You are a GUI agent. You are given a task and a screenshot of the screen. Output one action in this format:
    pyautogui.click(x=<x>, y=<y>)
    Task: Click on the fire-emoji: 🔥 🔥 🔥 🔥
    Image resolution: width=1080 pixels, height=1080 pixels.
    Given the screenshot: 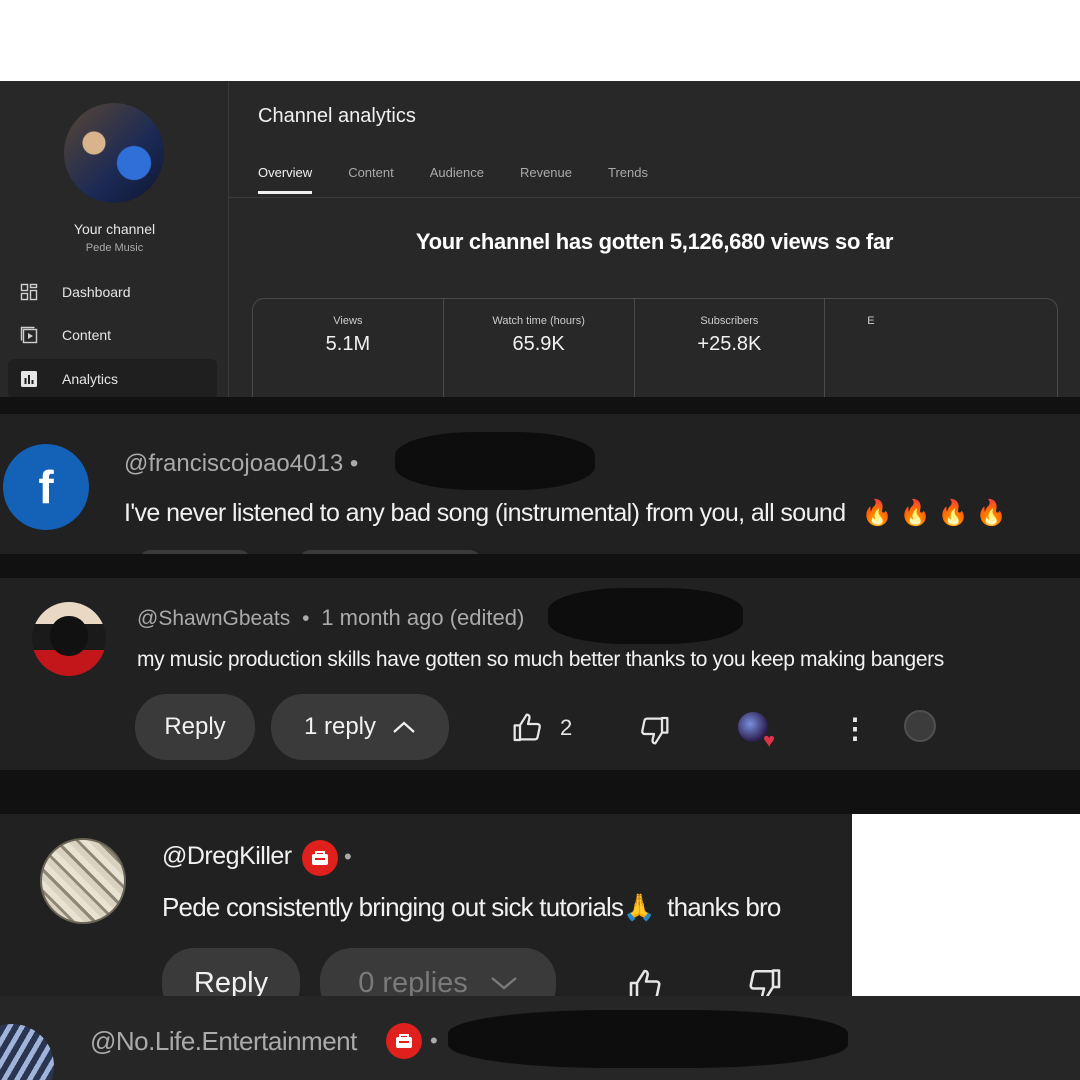 What is the action you would take?
    pyautogui.click(x=934, y=512)
    